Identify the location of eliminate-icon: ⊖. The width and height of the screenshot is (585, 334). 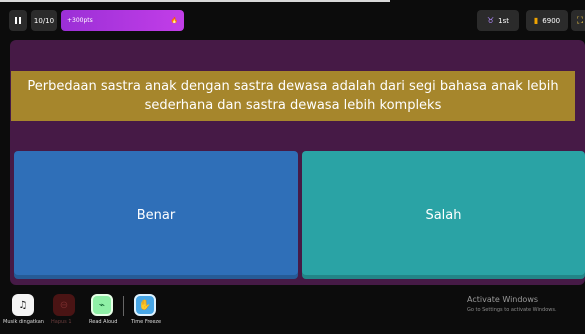
(64, 305).